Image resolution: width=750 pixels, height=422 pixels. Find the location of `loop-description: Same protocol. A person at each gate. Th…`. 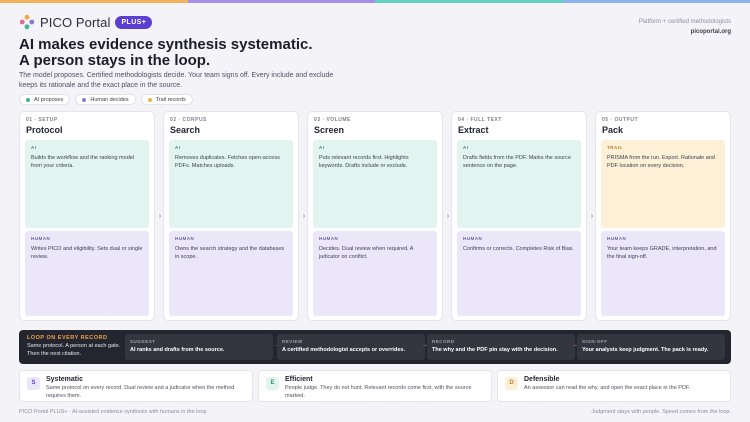

loop-description: Same protocol. A person at each gate. Th… is located at coordinates (74, 350).